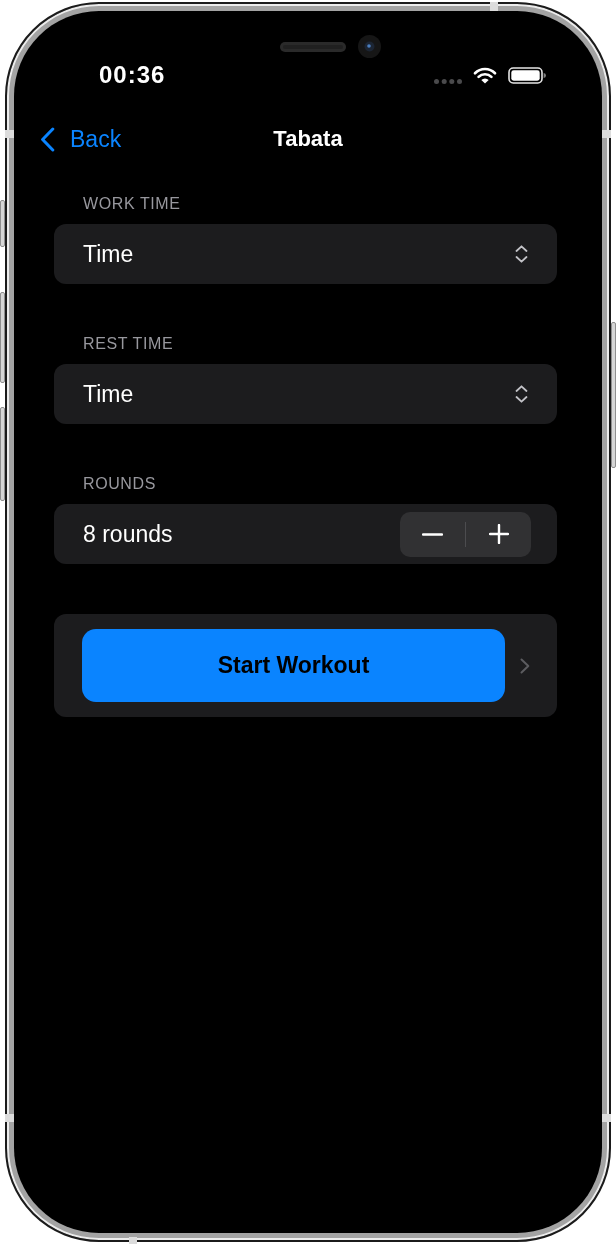 This screenshot has height=1244, width=616. What do you see at coordinates (313, 46) in the screenshot?
I see `speaker-grille-icon` at bounding box center [313, 46].